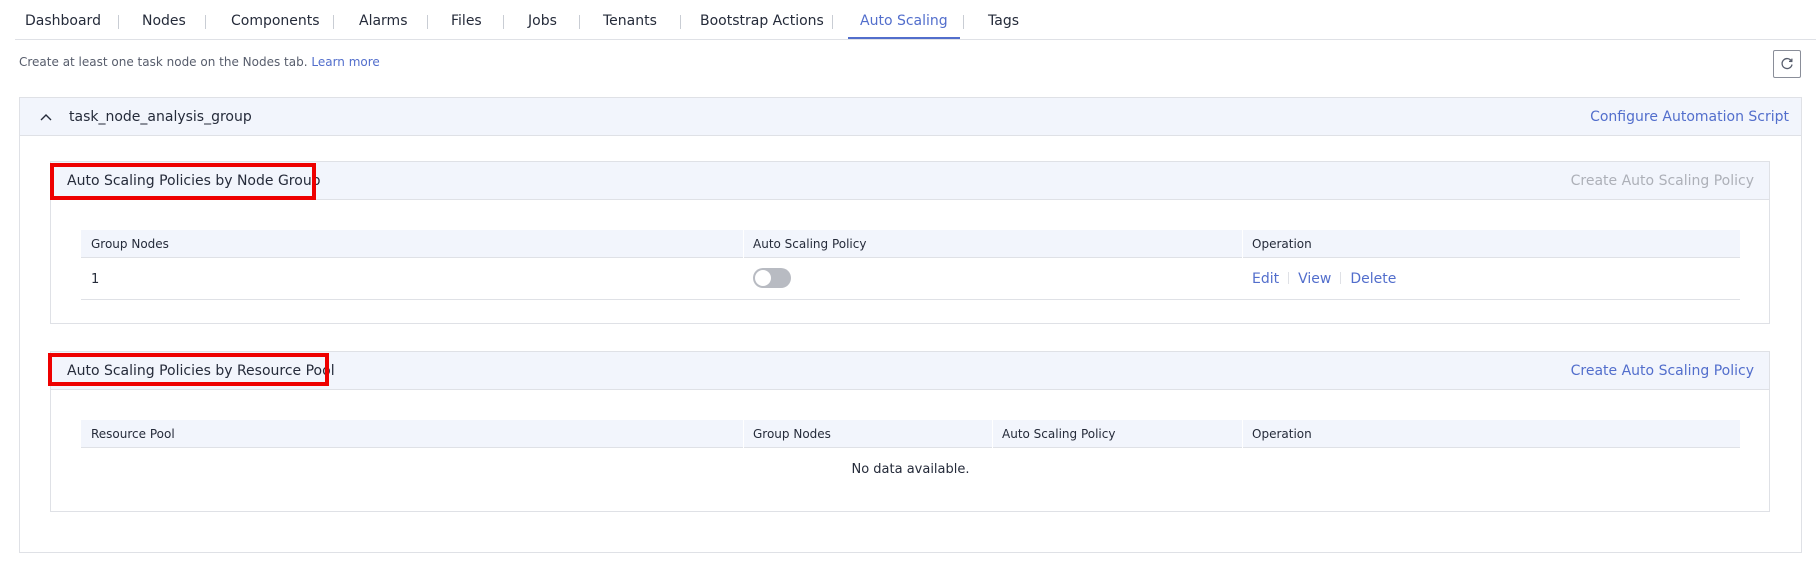 This screenshot has height=575, width=1816. I want to click on chevron-up-icon, so click(46, 117).